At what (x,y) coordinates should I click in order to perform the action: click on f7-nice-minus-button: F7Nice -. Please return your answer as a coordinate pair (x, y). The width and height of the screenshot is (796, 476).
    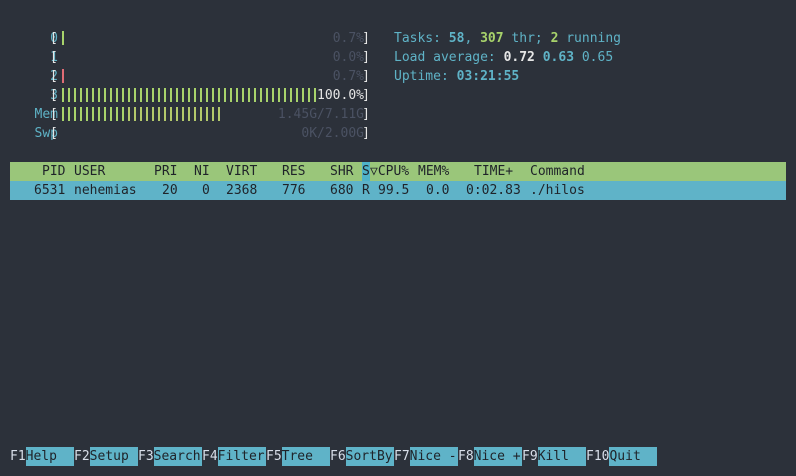
    Looking at the image, I should click on (426, 456).